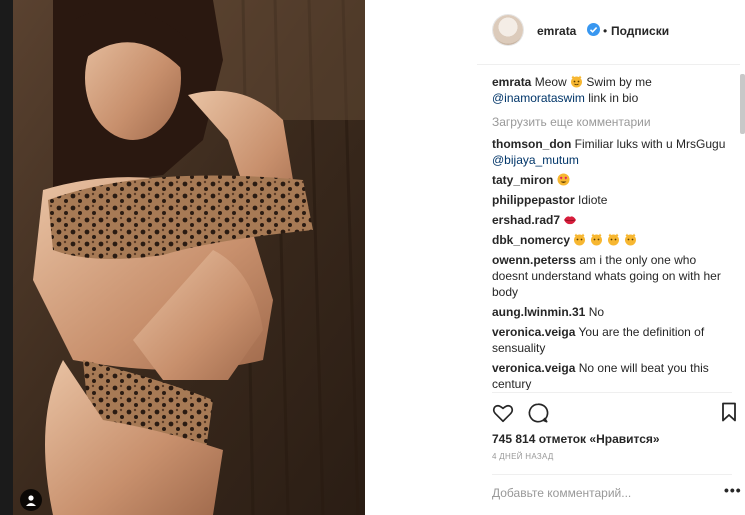 The image size is (745, 515). Describe the element at coordinates (531, 240) in the screenshot. I see `comment-username: dbk_nomercy` at that location.